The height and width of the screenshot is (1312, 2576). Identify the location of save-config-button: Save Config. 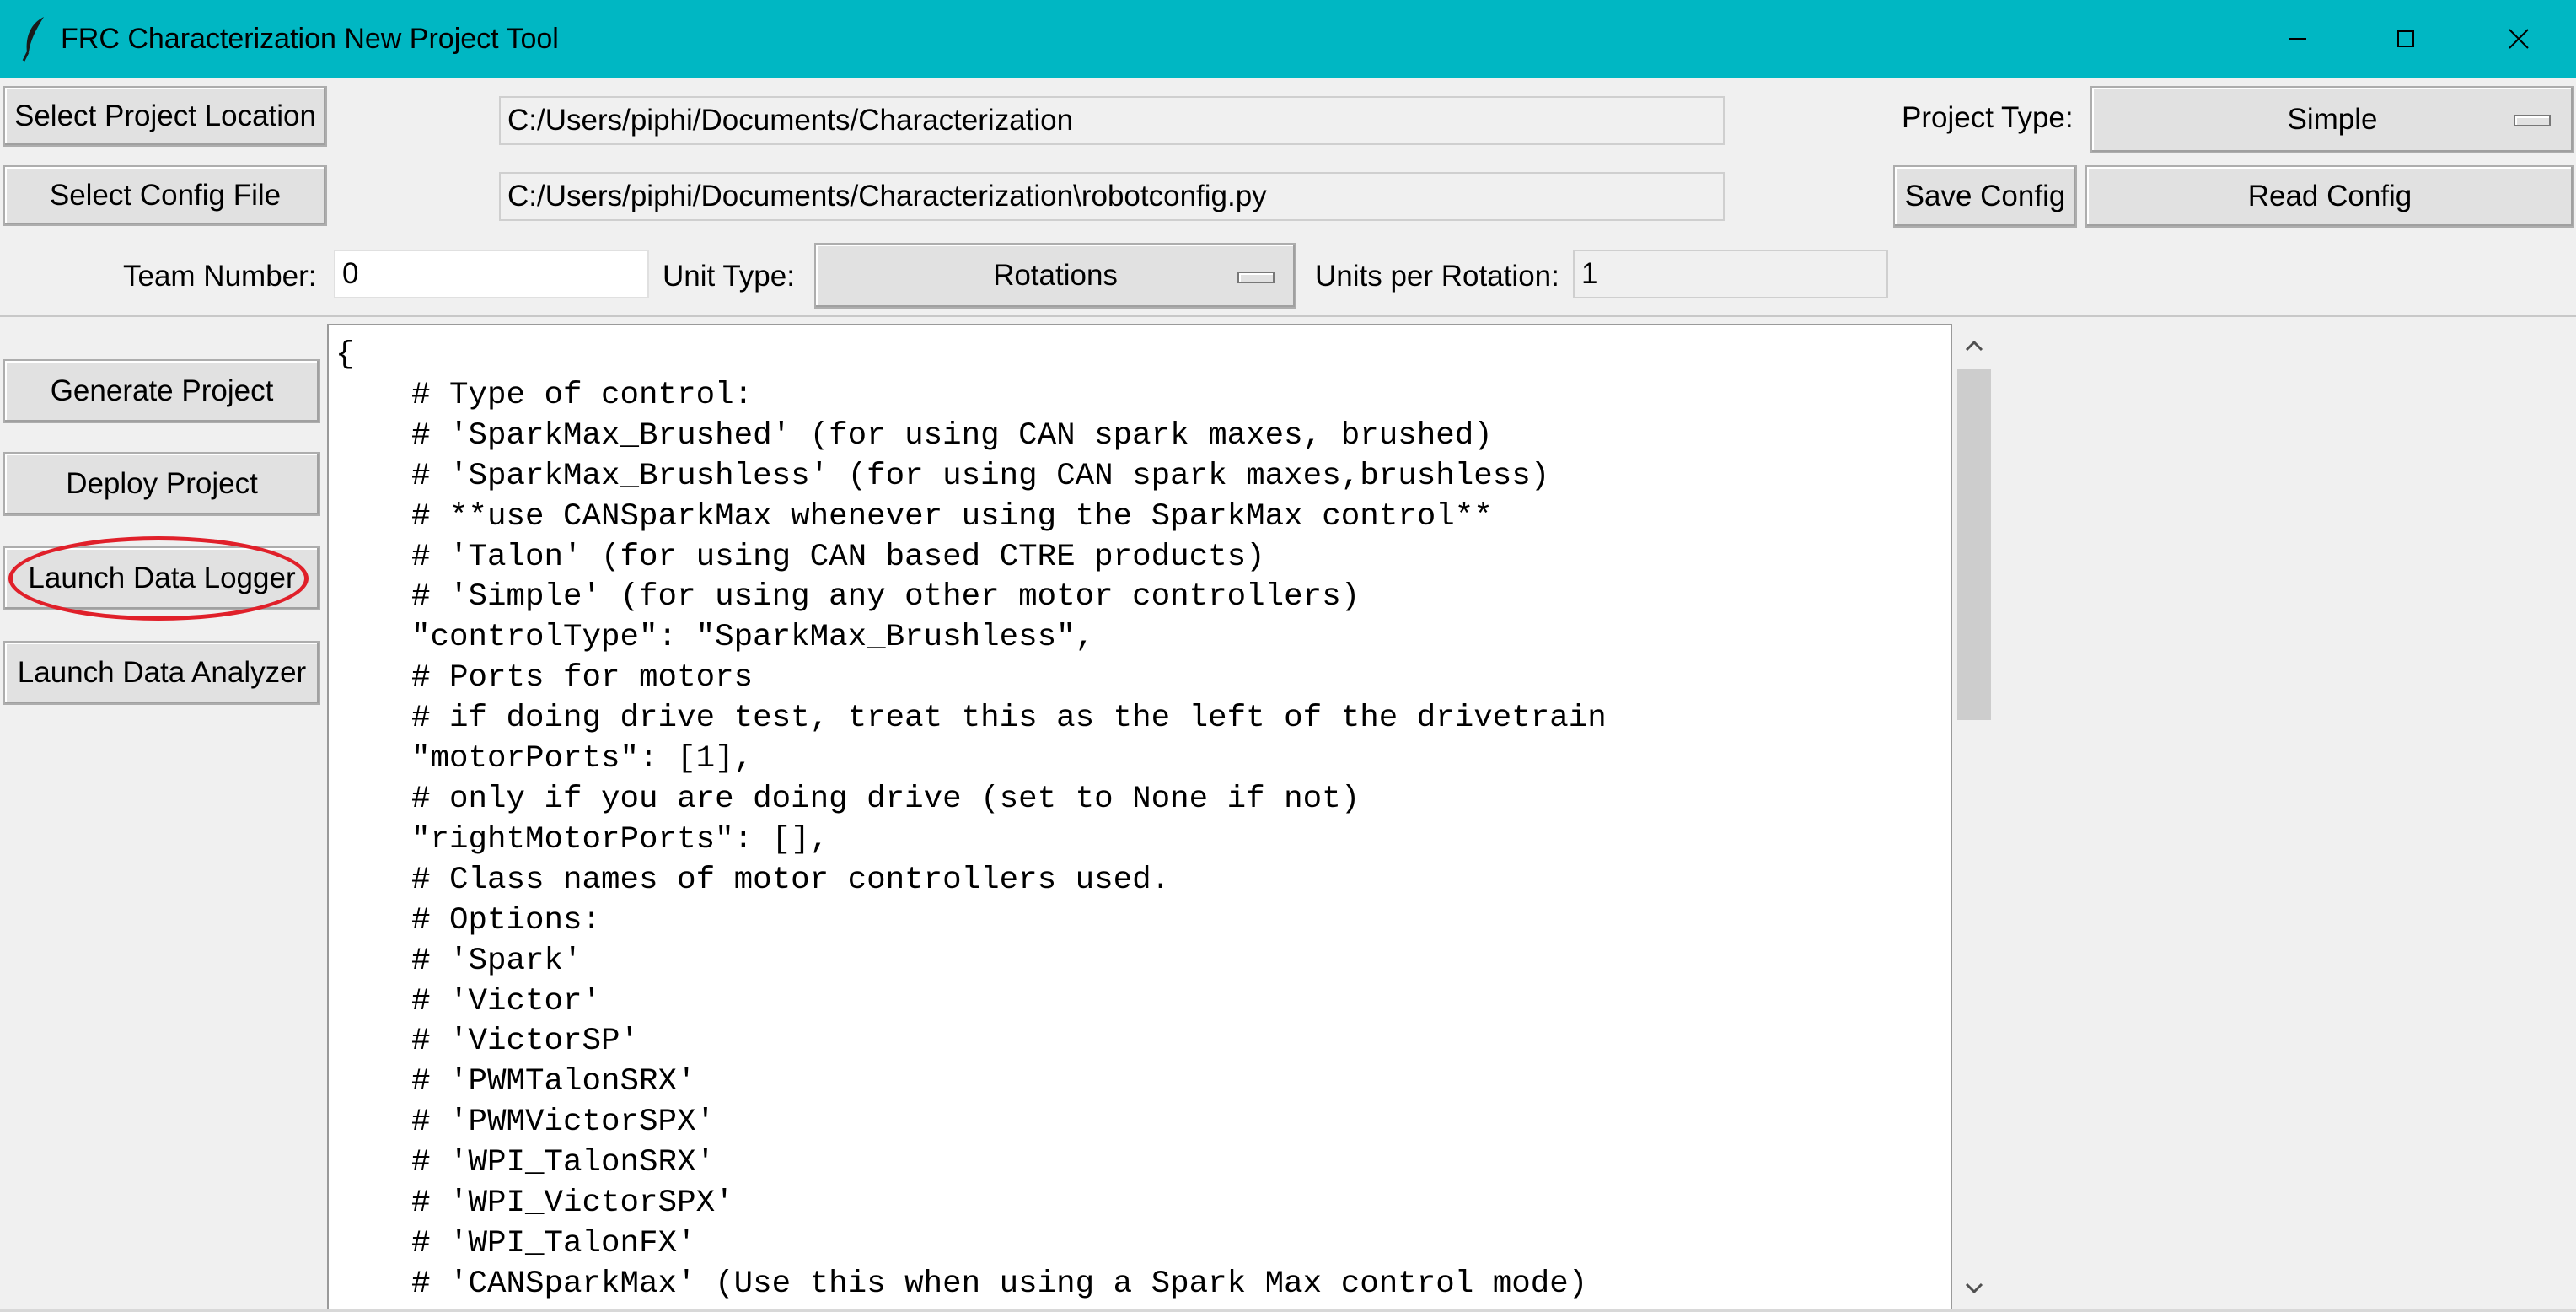
(1985, 197).